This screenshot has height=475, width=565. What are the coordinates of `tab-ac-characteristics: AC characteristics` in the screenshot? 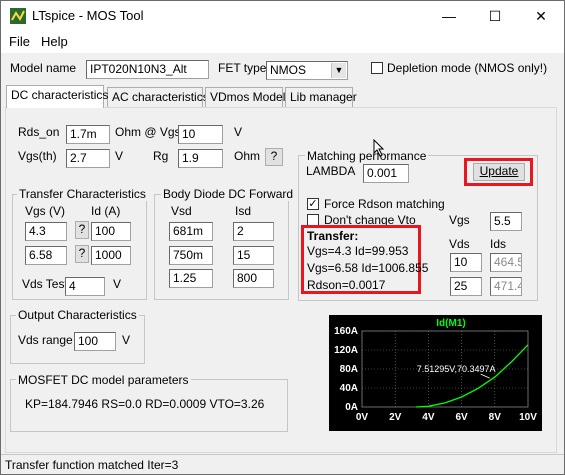 It's located at (158, 97).